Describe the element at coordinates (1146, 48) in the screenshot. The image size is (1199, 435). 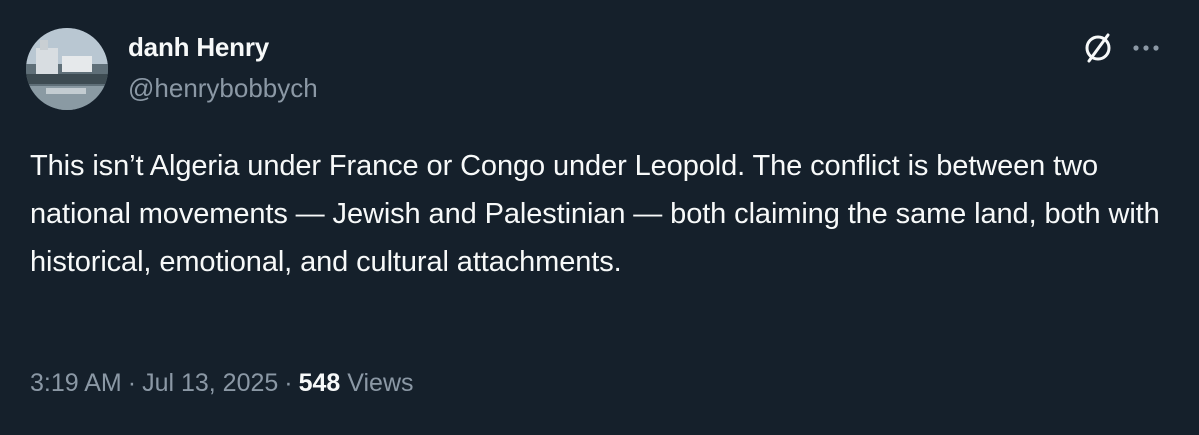
I see `more-icon` at that location.